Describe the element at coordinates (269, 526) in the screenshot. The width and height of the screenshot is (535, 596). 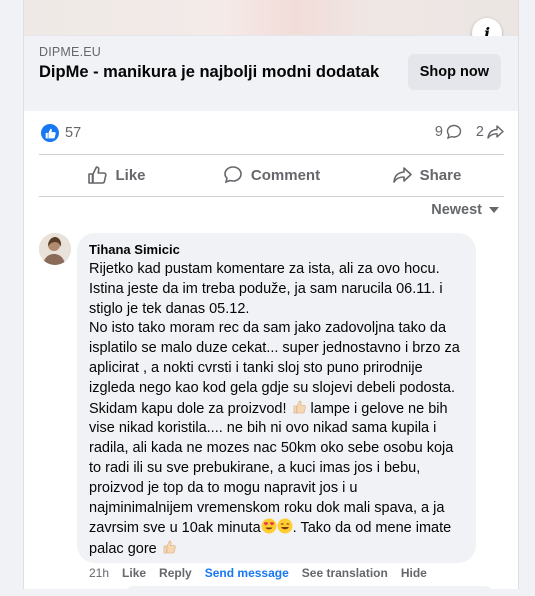
I see `heart-eyes-emoji-icon` at that location.